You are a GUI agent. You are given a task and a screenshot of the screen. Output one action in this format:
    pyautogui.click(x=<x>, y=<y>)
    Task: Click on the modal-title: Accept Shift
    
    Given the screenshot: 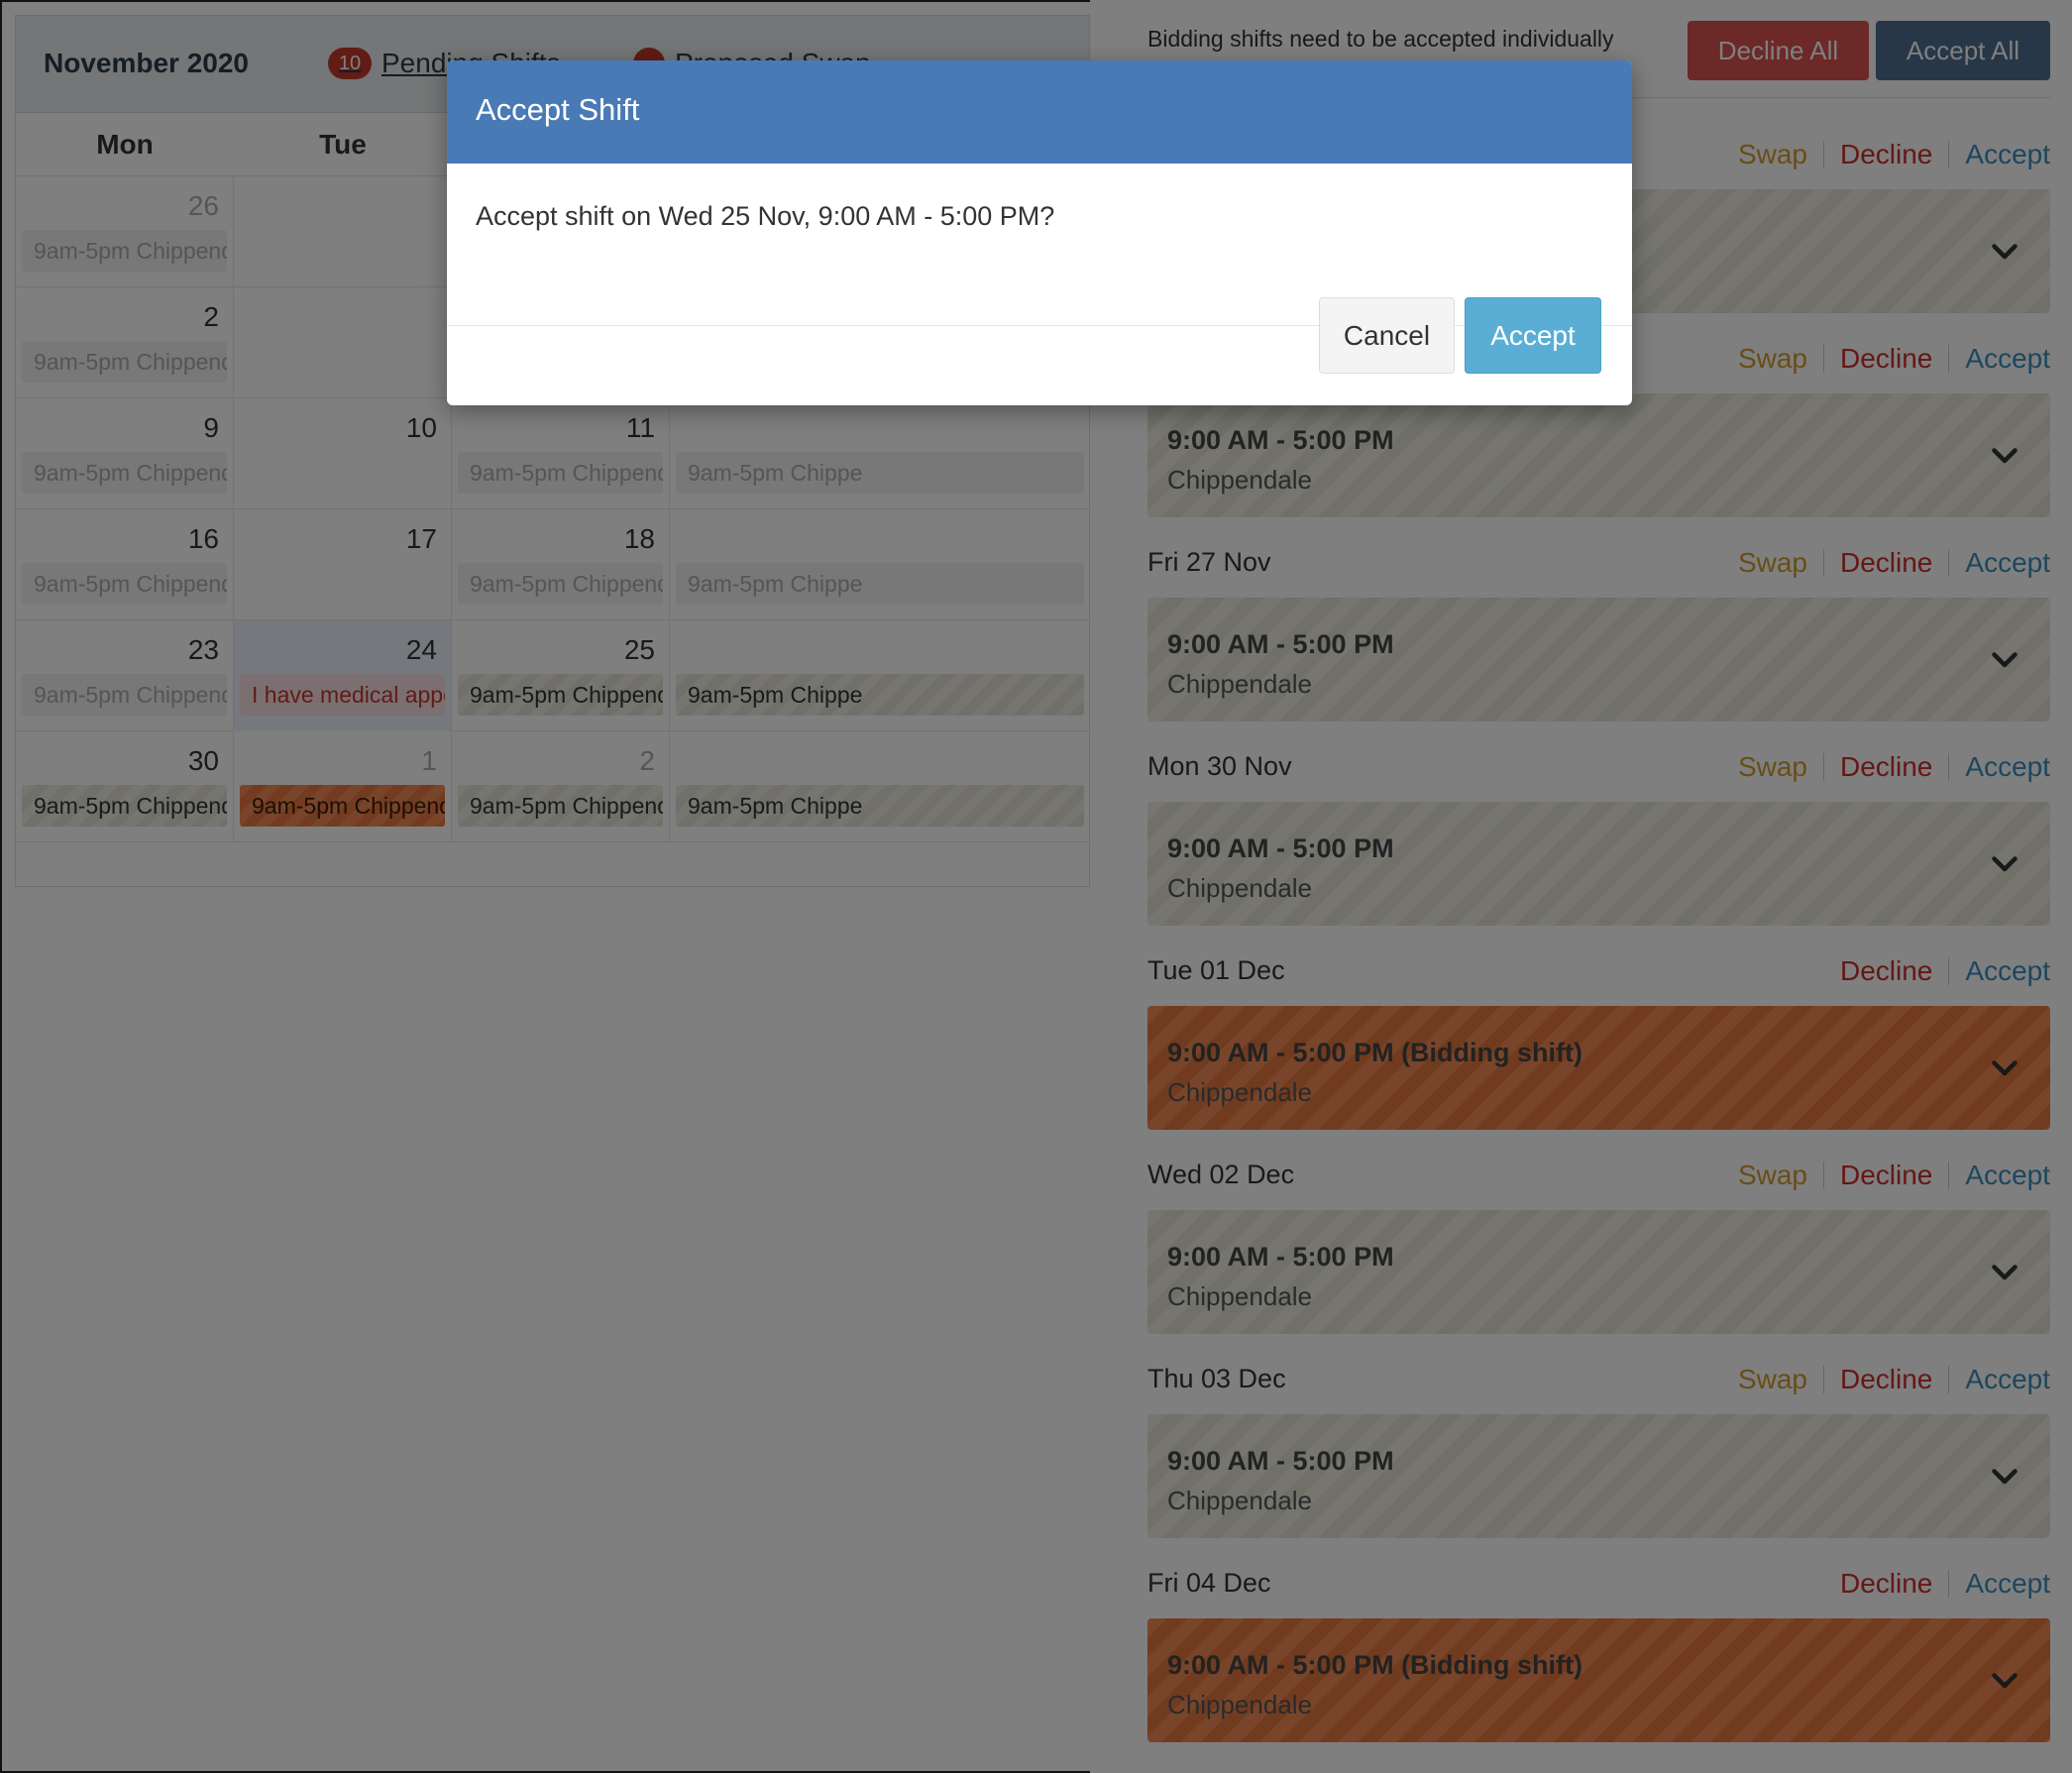 What is the action you would take?
    pyautogui.click(x=558, y=109)
    